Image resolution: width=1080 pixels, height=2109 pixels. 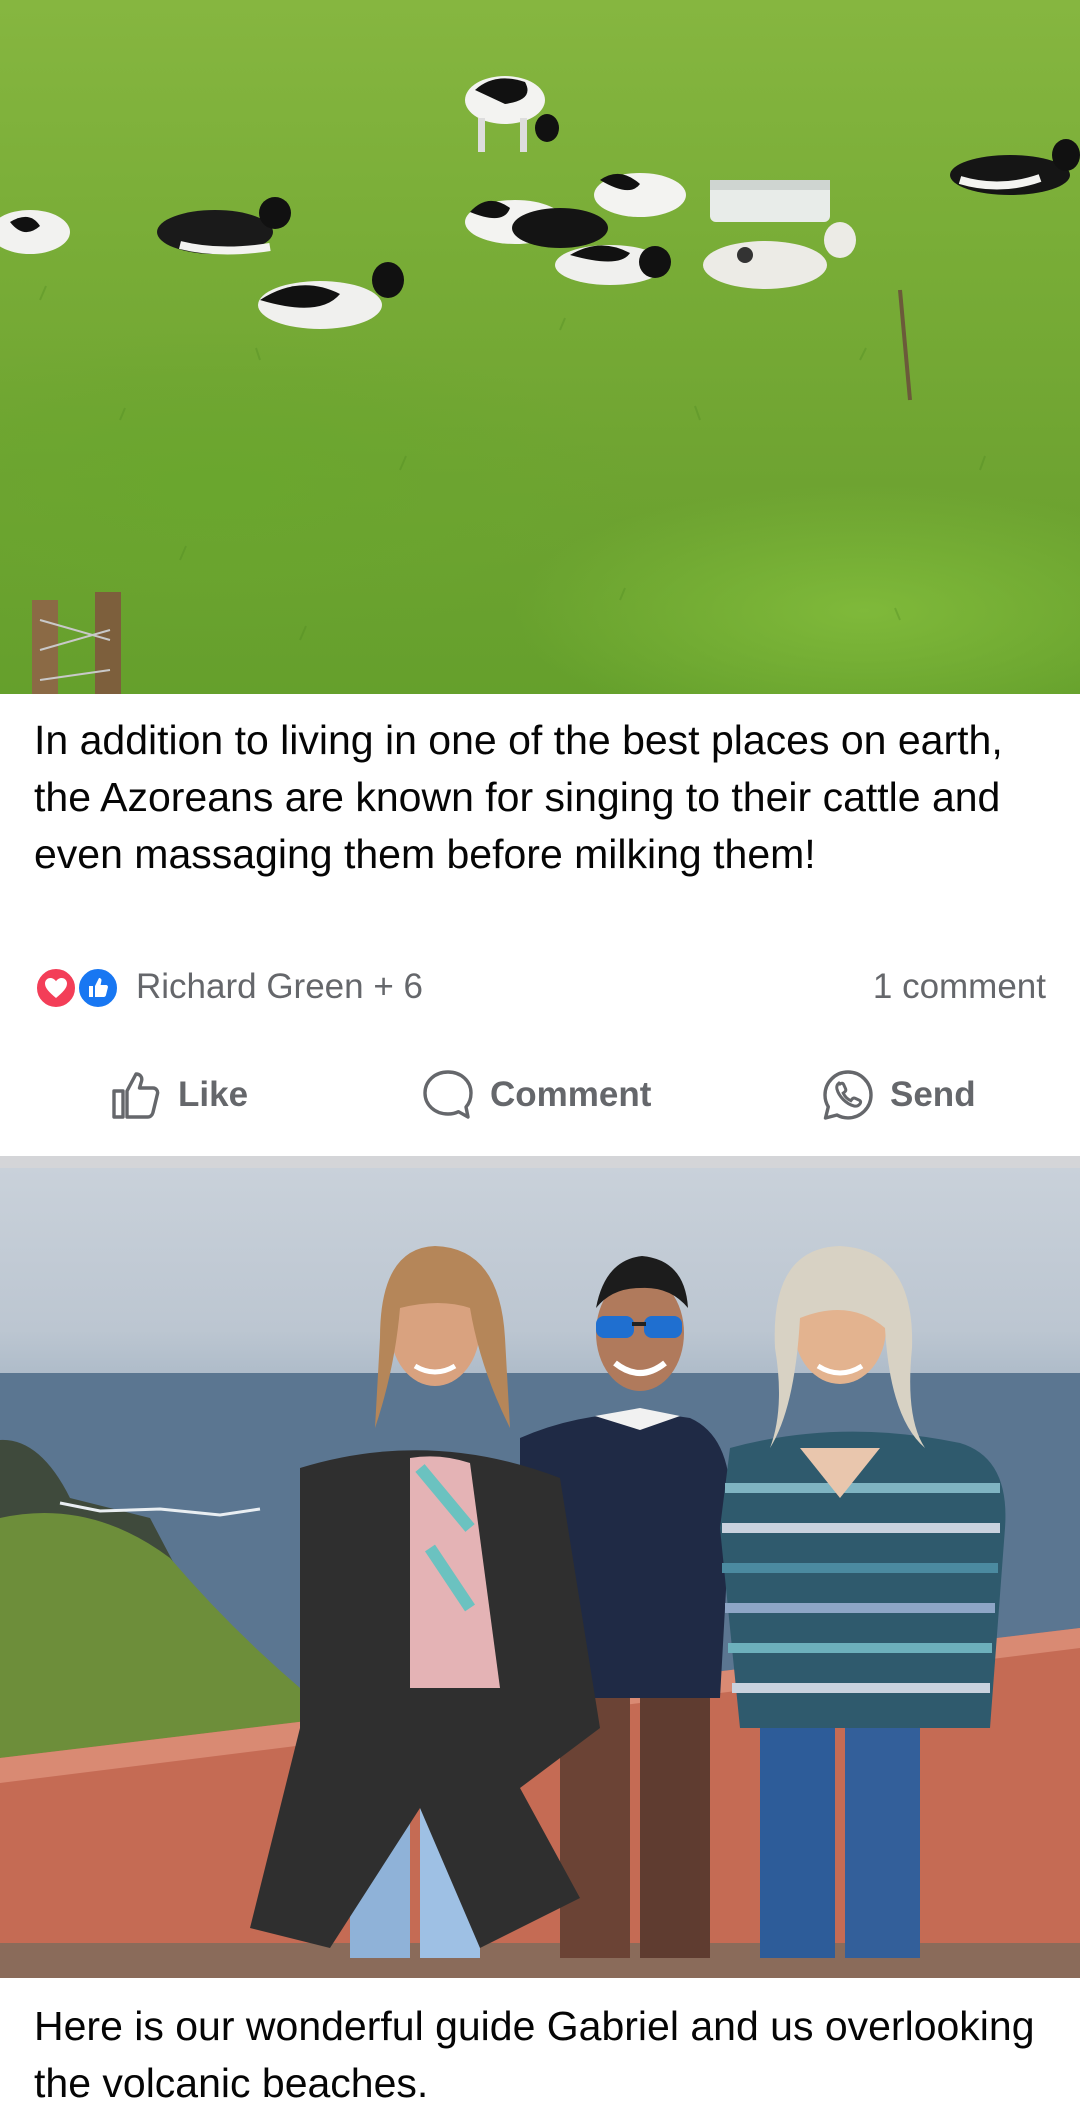 I want to click on thumbs-up-icon, so click(x=136, y=1095).